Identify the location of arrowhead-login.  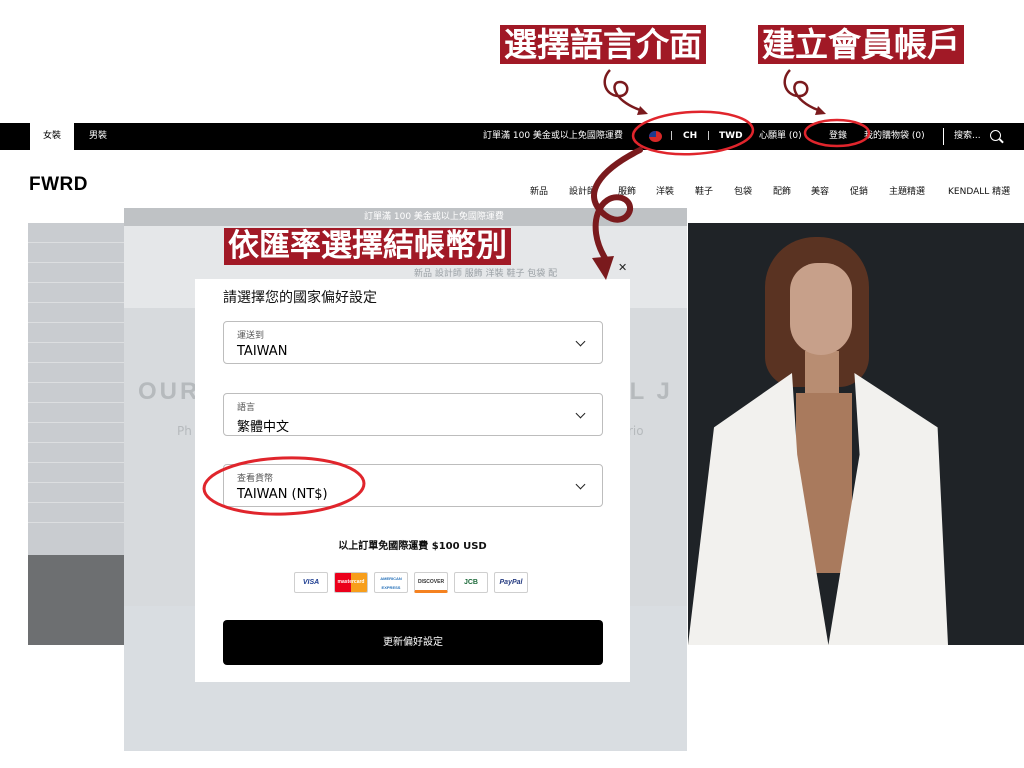
(820, 110).